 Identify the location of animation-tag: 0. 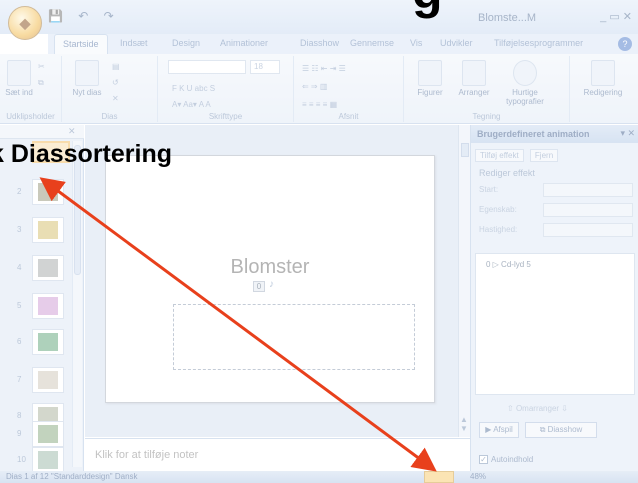
(259, 286).